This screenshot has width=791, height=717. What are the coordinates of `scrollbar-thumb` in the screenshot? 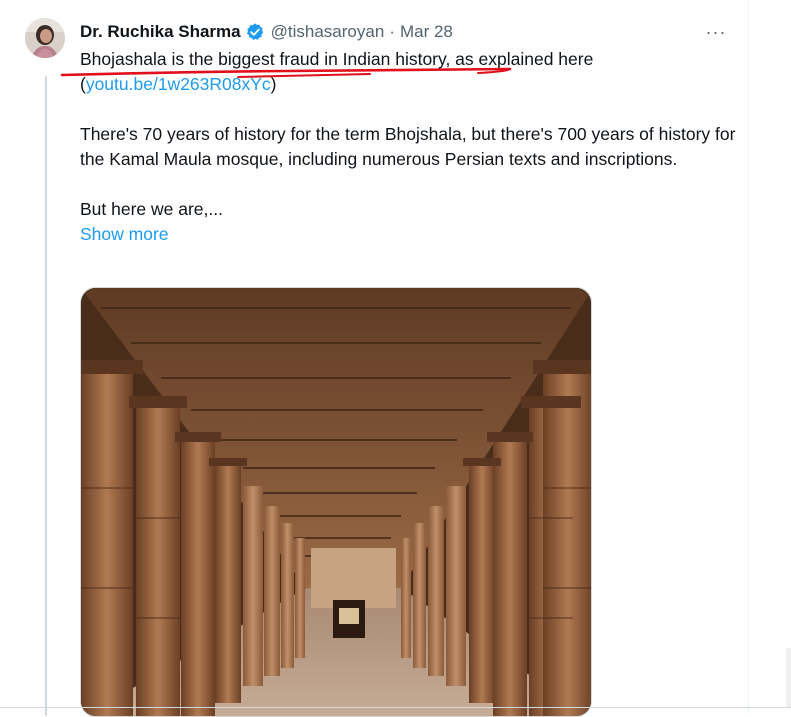 It's located at (788, 678).